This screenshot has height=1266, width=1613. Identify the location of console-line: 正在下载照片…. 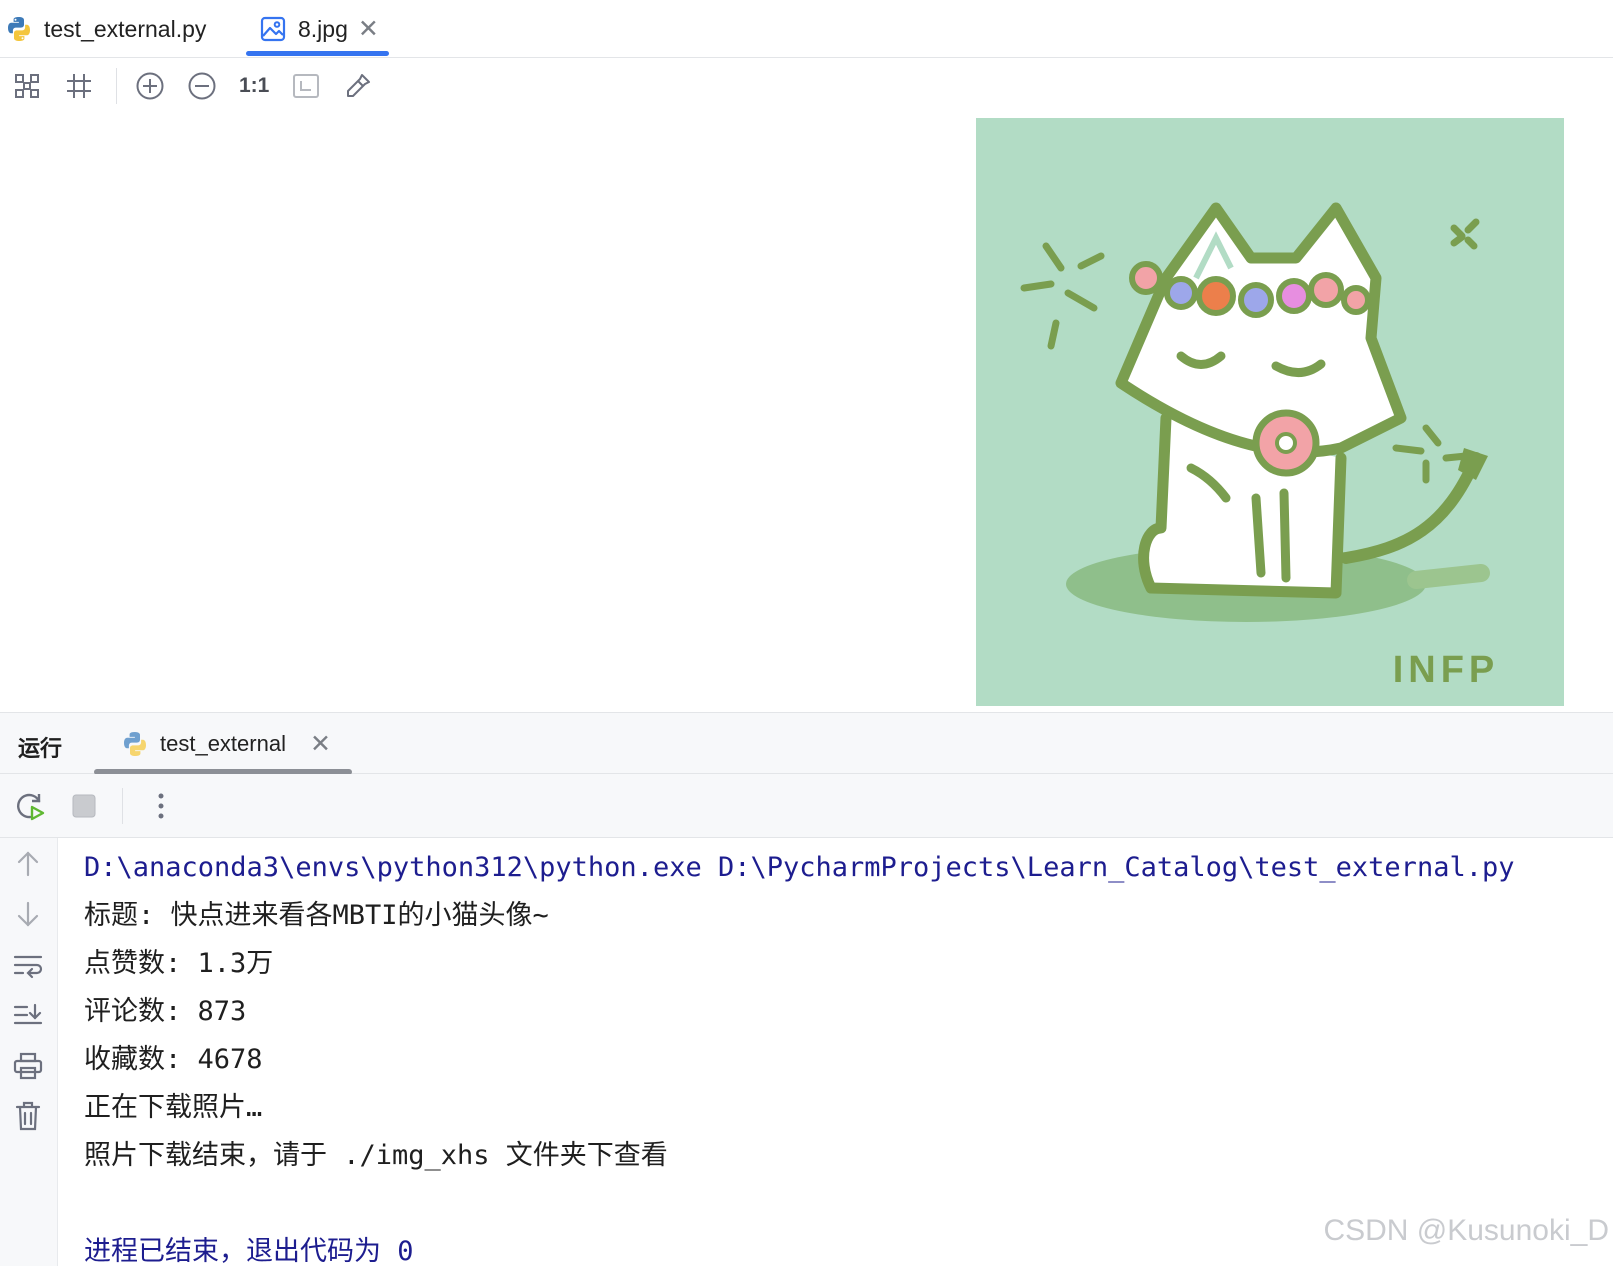
(173, 1107).